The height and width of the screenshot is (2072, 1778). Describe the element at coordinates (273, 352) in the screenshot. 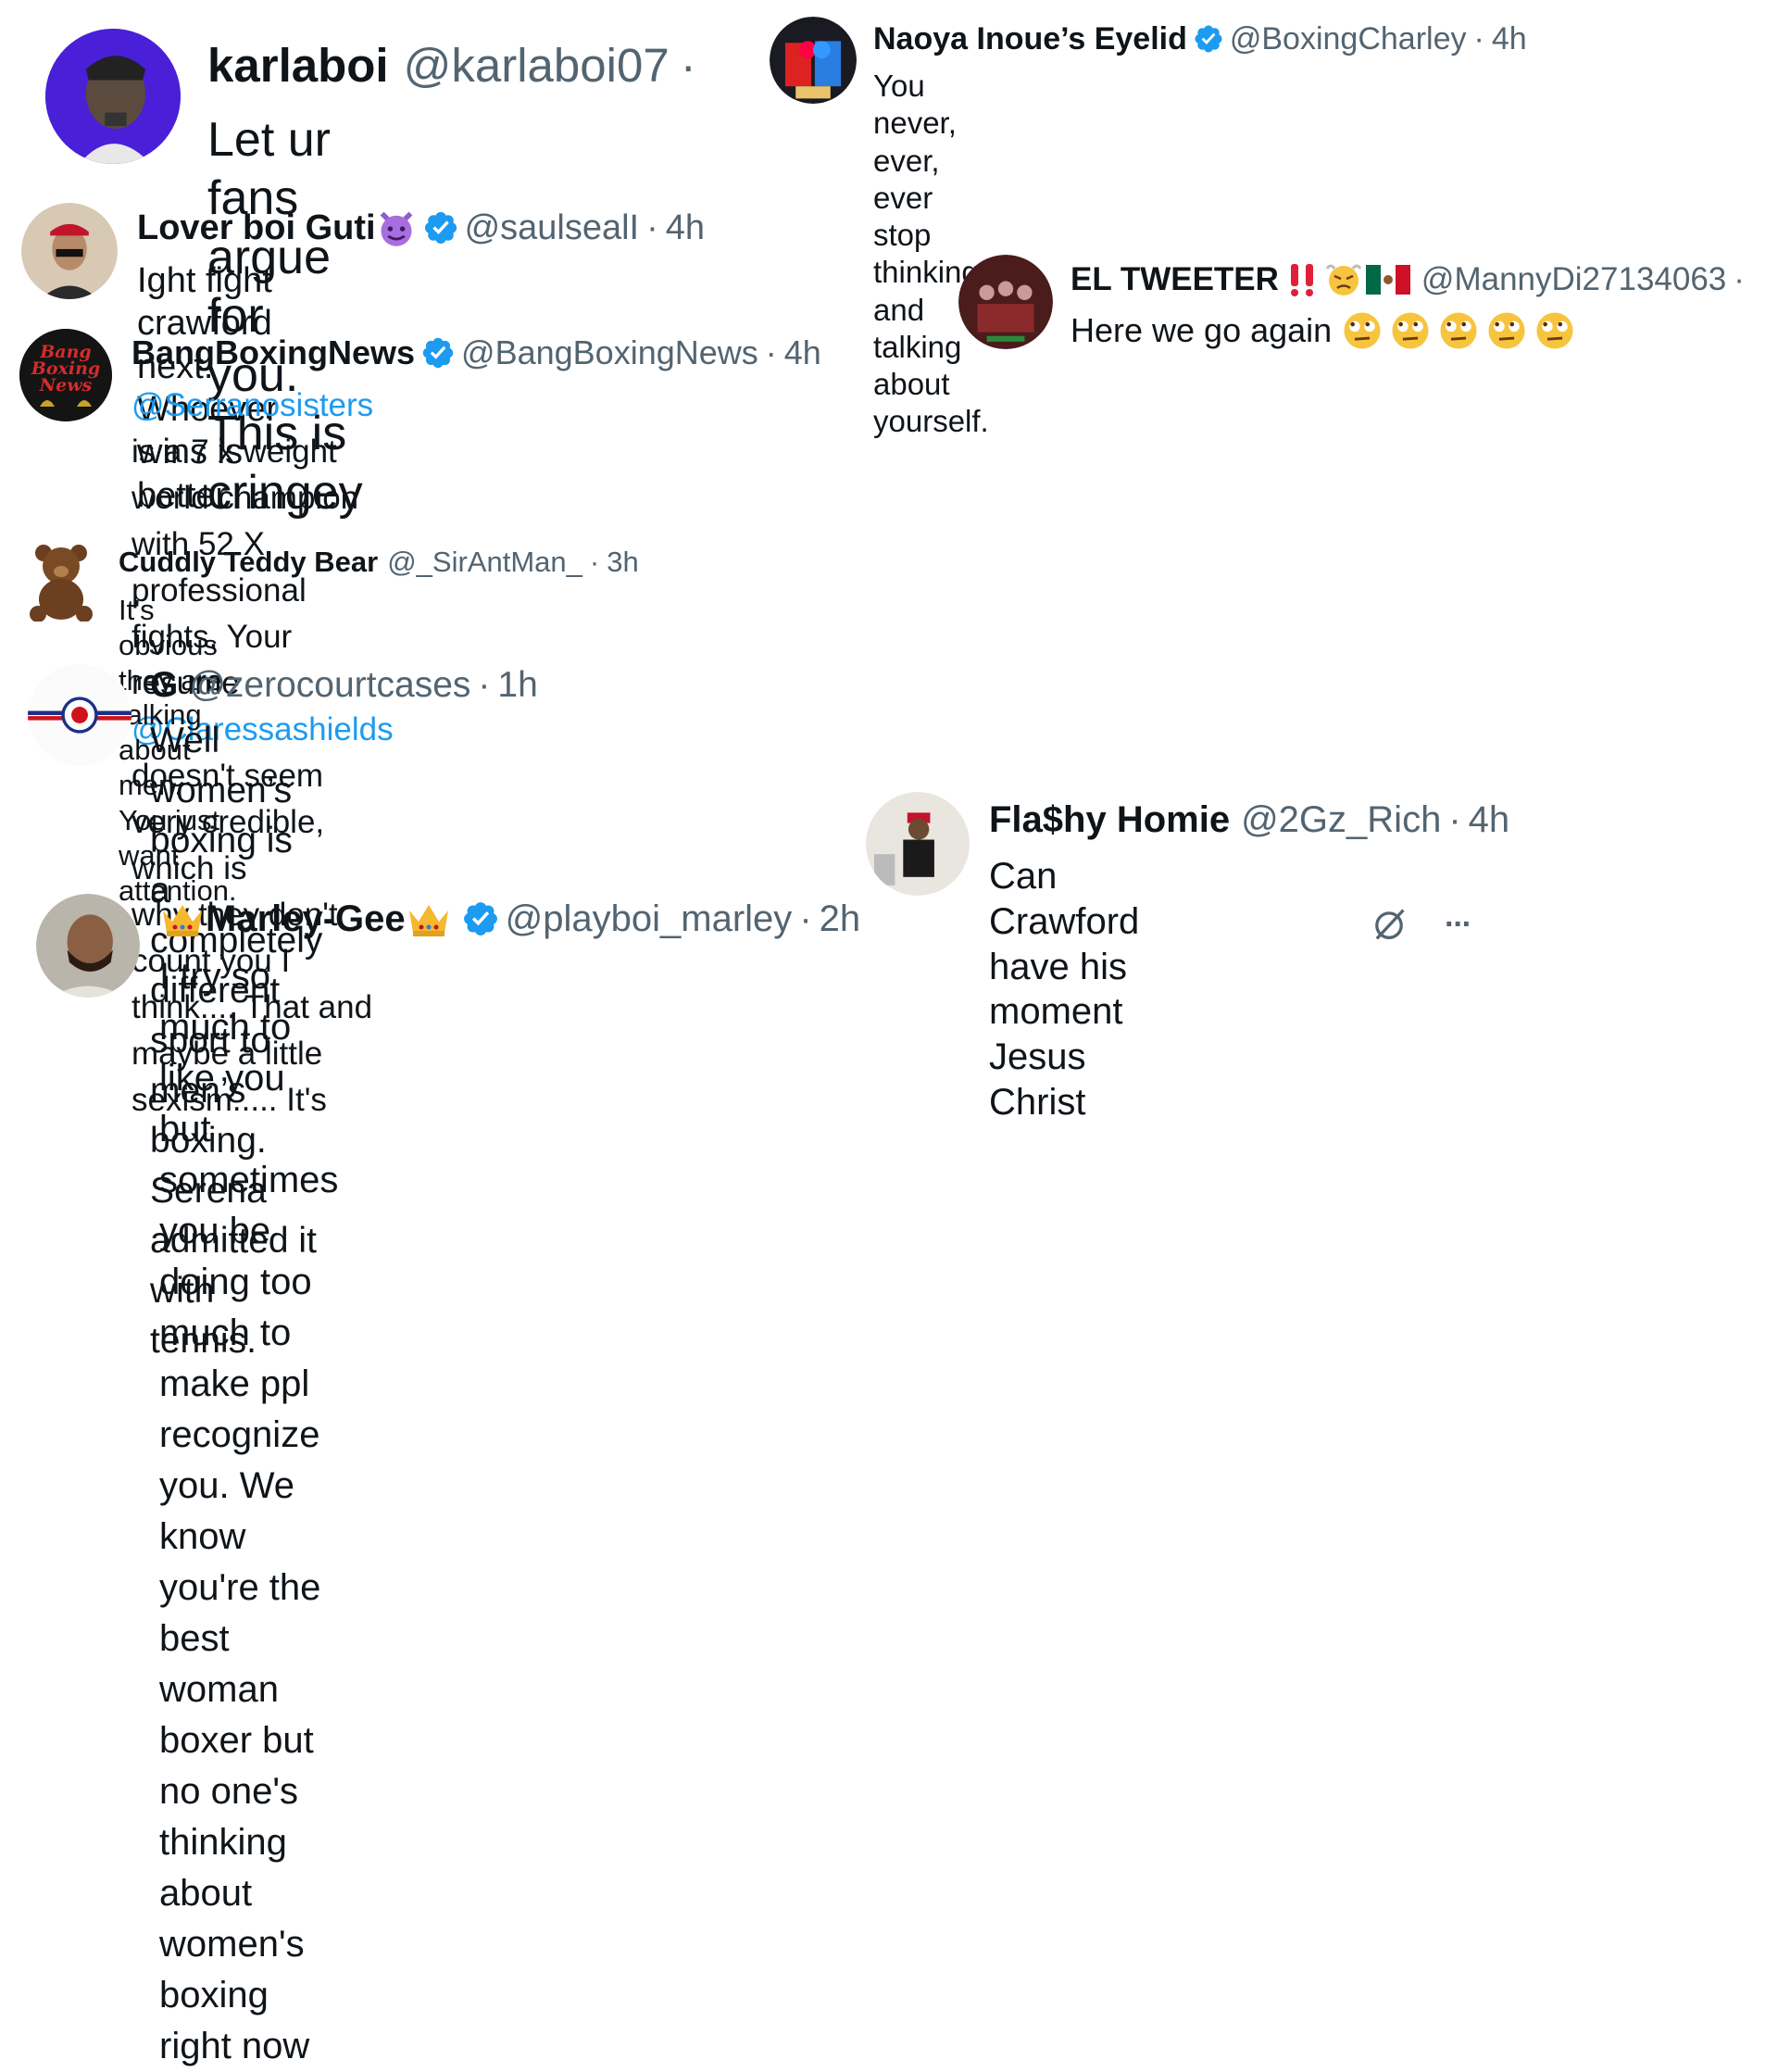

I see `display-name: BangBoxingNews` at that location.